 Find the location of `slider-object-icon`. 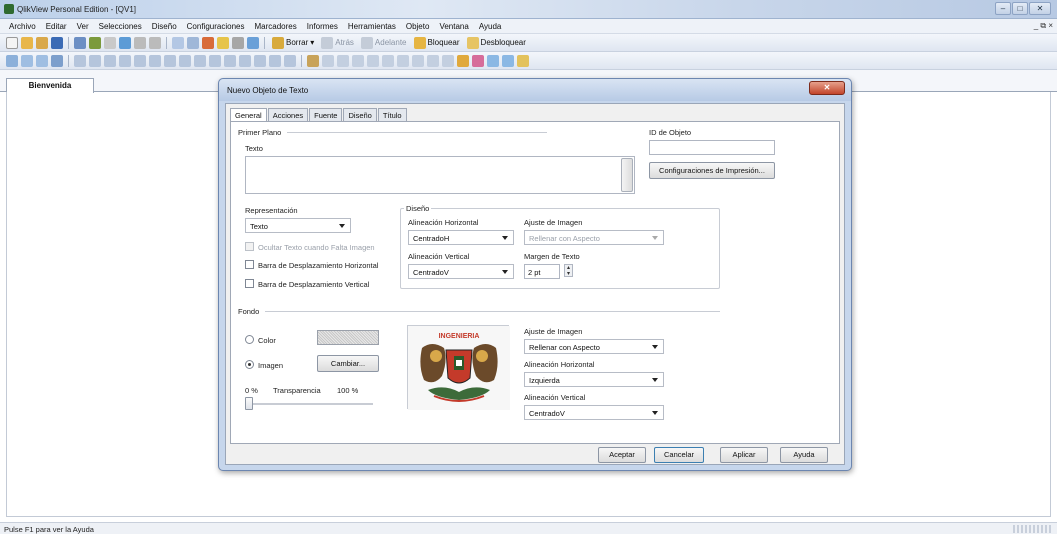

slider-object-icon is located at coordinates (230, 60).